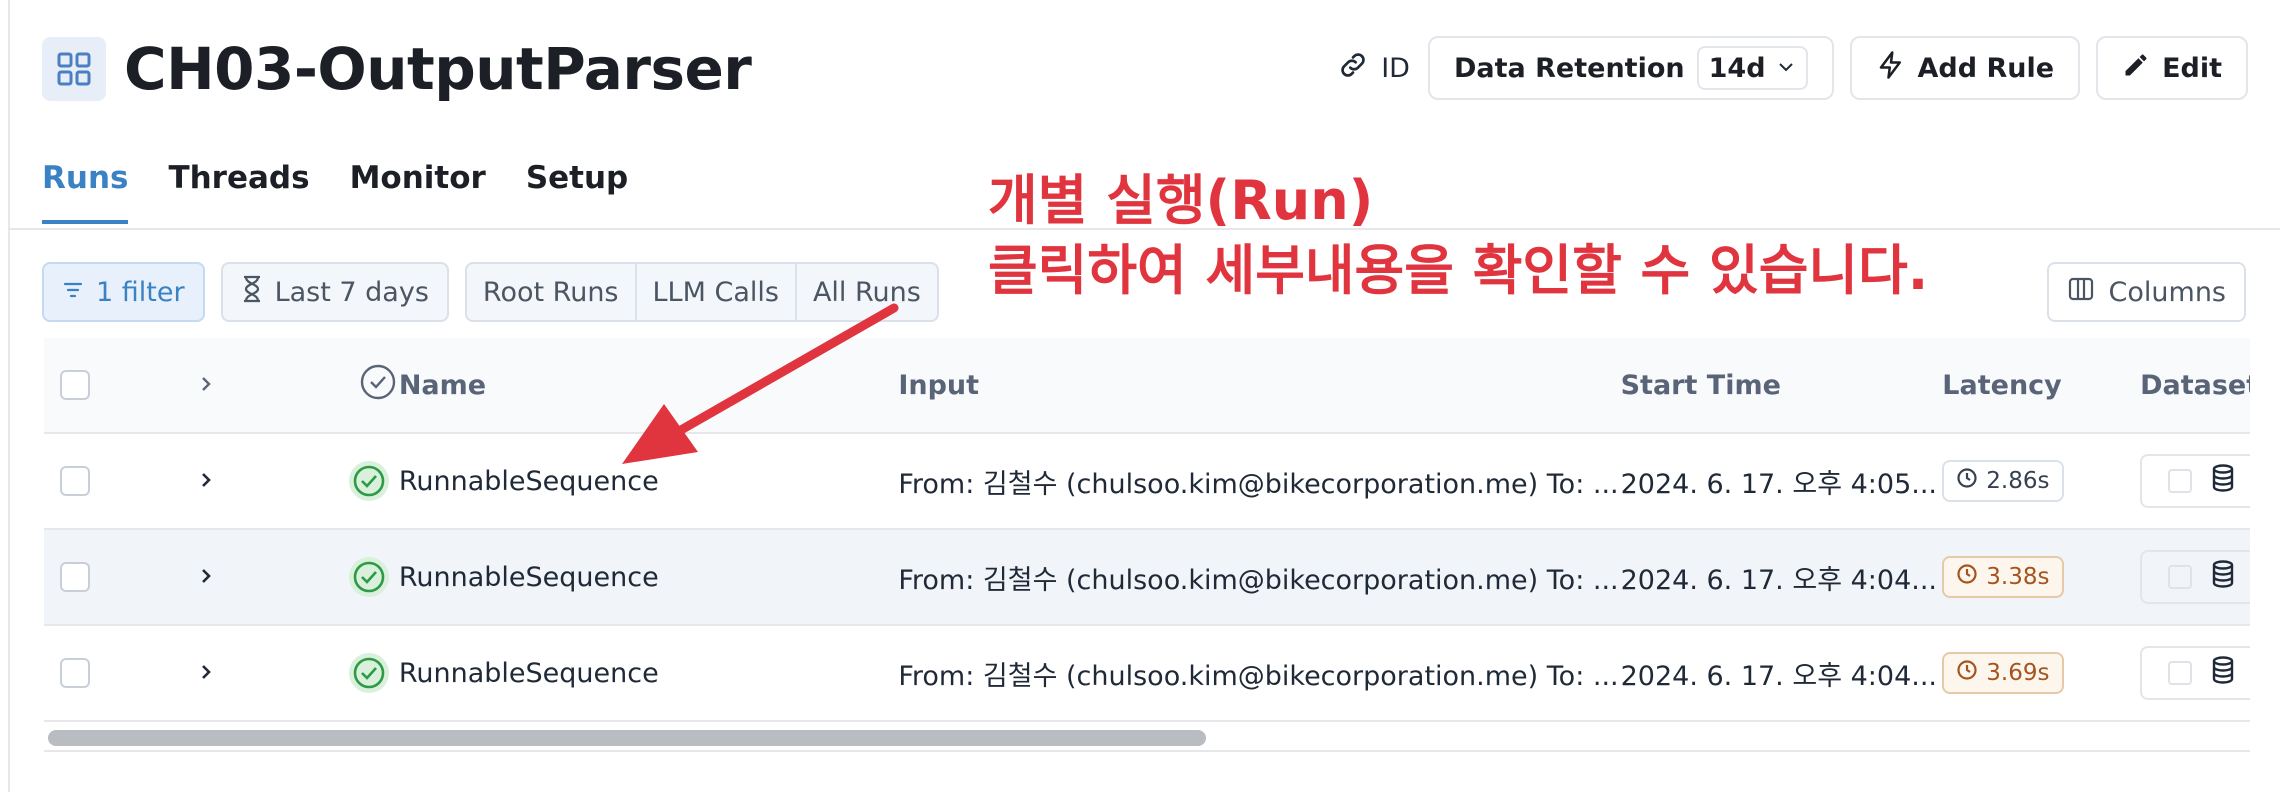 The image size is (2280, 792). Describe the element at coordinates (1786, 68) in the screenshot. I see `chevron-down-icon` at that location.